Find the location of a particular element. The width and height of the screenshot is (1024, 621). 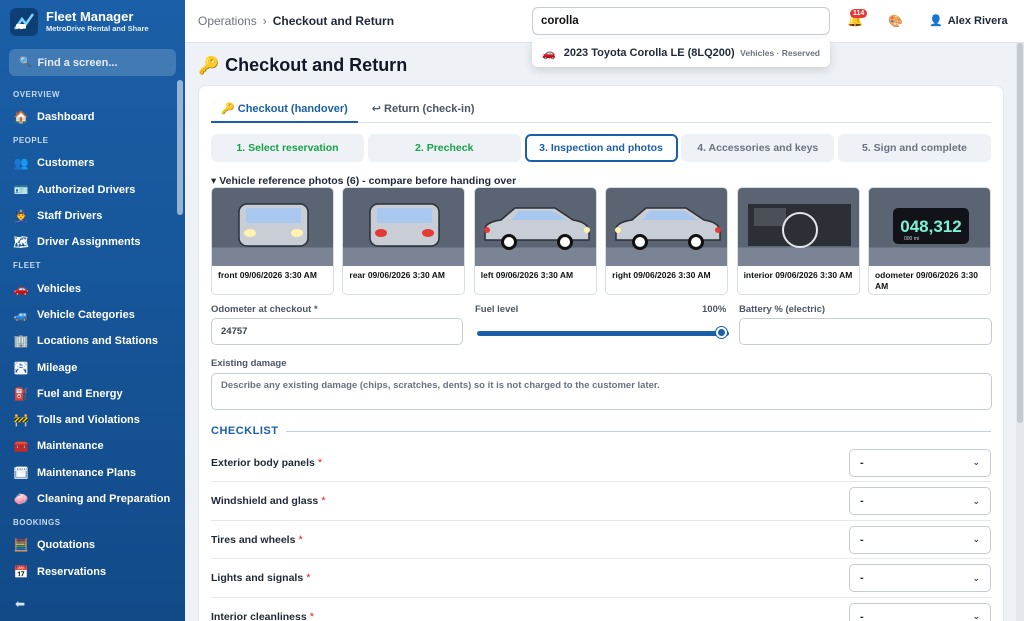

front-photo-image is located at coordinates (272, 227).